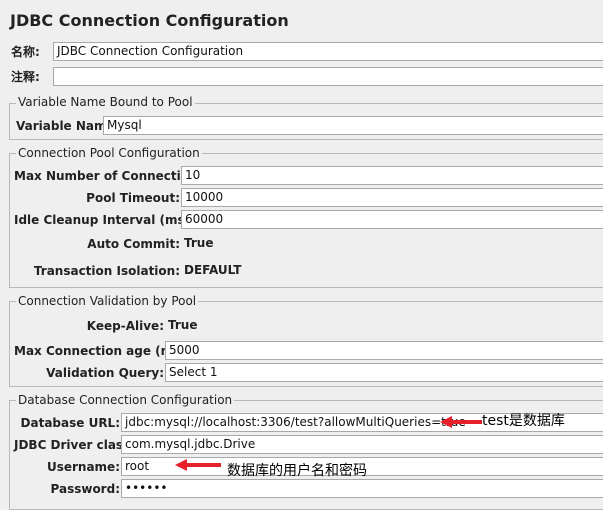 Image resolution: width=603 pixels, height=510 pixels. What do you see at coordinates (353, 125) in the screenshot?
I see `variable-name-field: Mysql` at bounding box center [353, 125].